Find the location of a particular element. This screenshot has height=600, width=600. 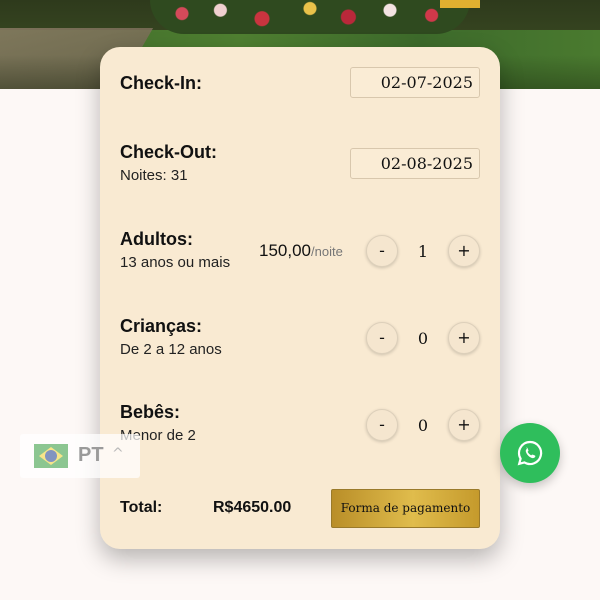

checkin-label-group: Check-In: is located at coordinates (161, 83).